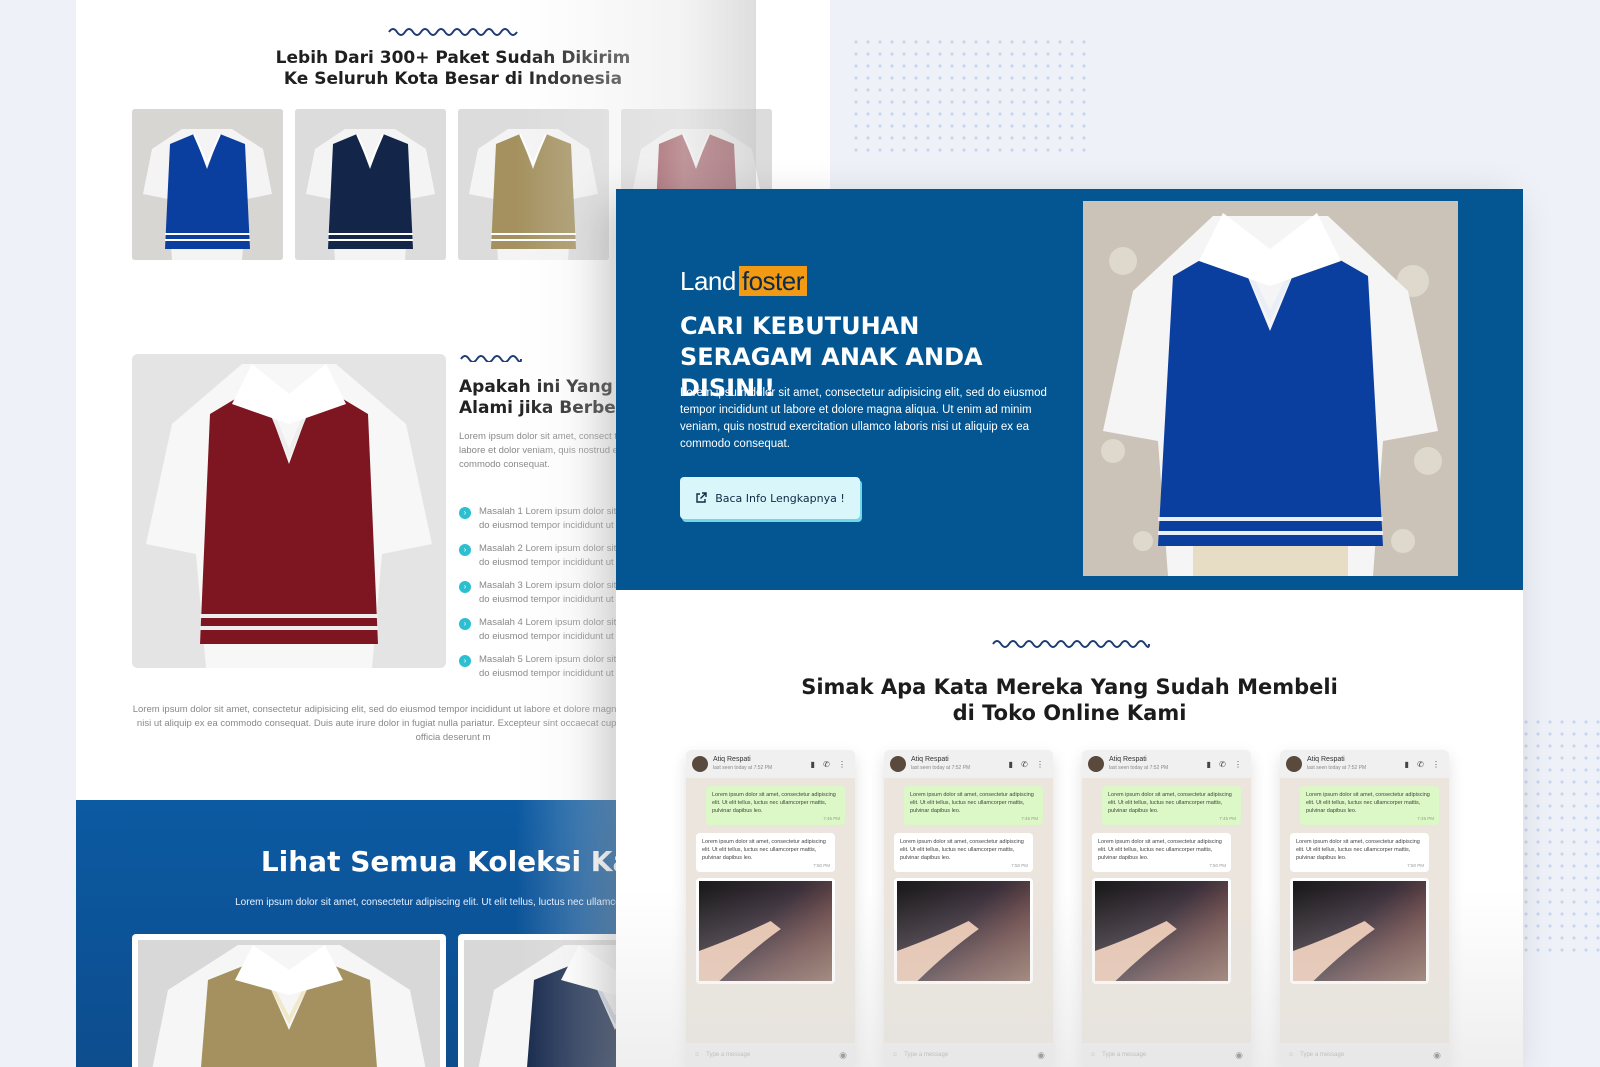  Describe the element at coordinates (1560, 838) in the screenshot. I see `dot-pattern-right` at that location.